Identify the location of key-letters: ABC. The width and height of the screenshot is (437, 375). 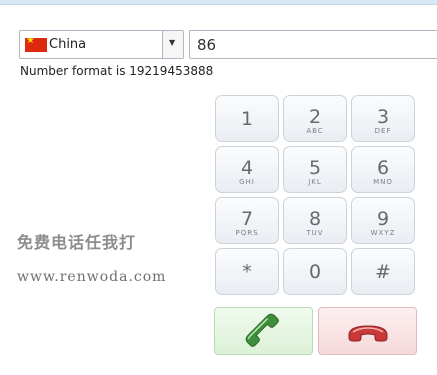
(315, 131).